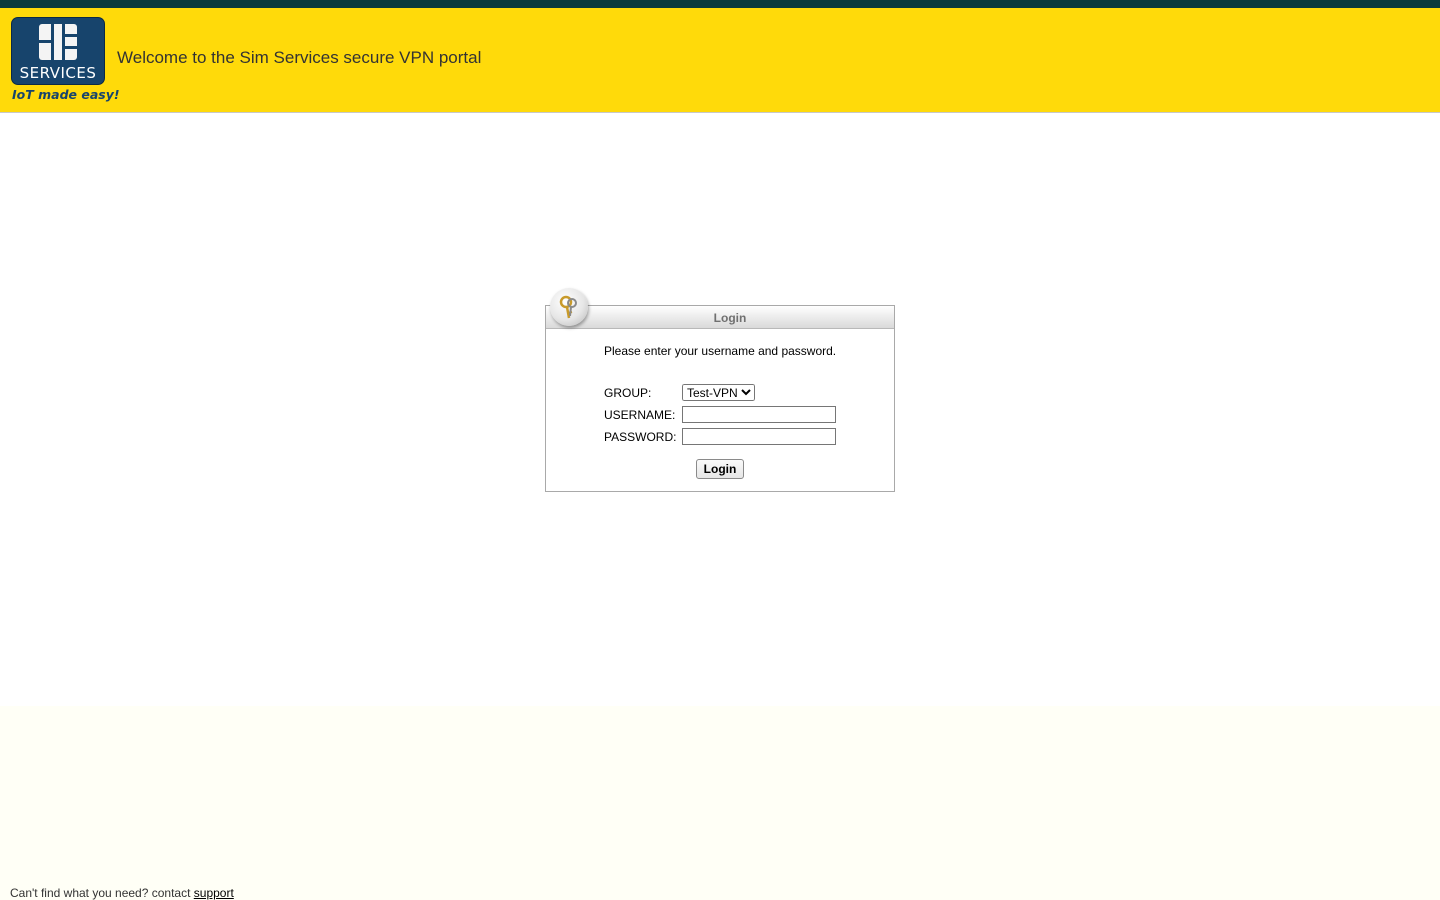 This screenshot has height=900, width=1440. Describe the element at coordinates (720, 469) in the screenshot. I see `login-button: Login` at that location.